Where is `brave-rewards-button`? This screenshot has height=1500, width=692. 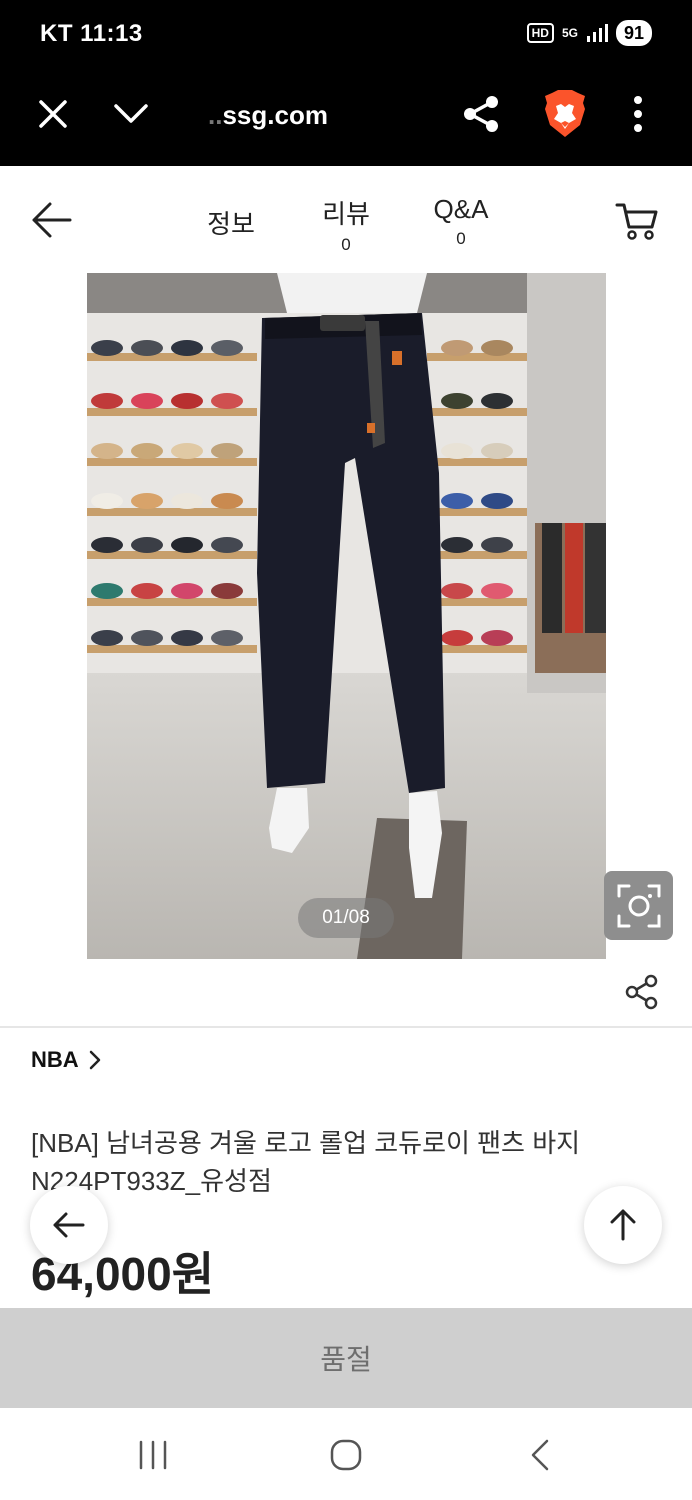
brave-rewards-button is located at coordinates (565, 114).